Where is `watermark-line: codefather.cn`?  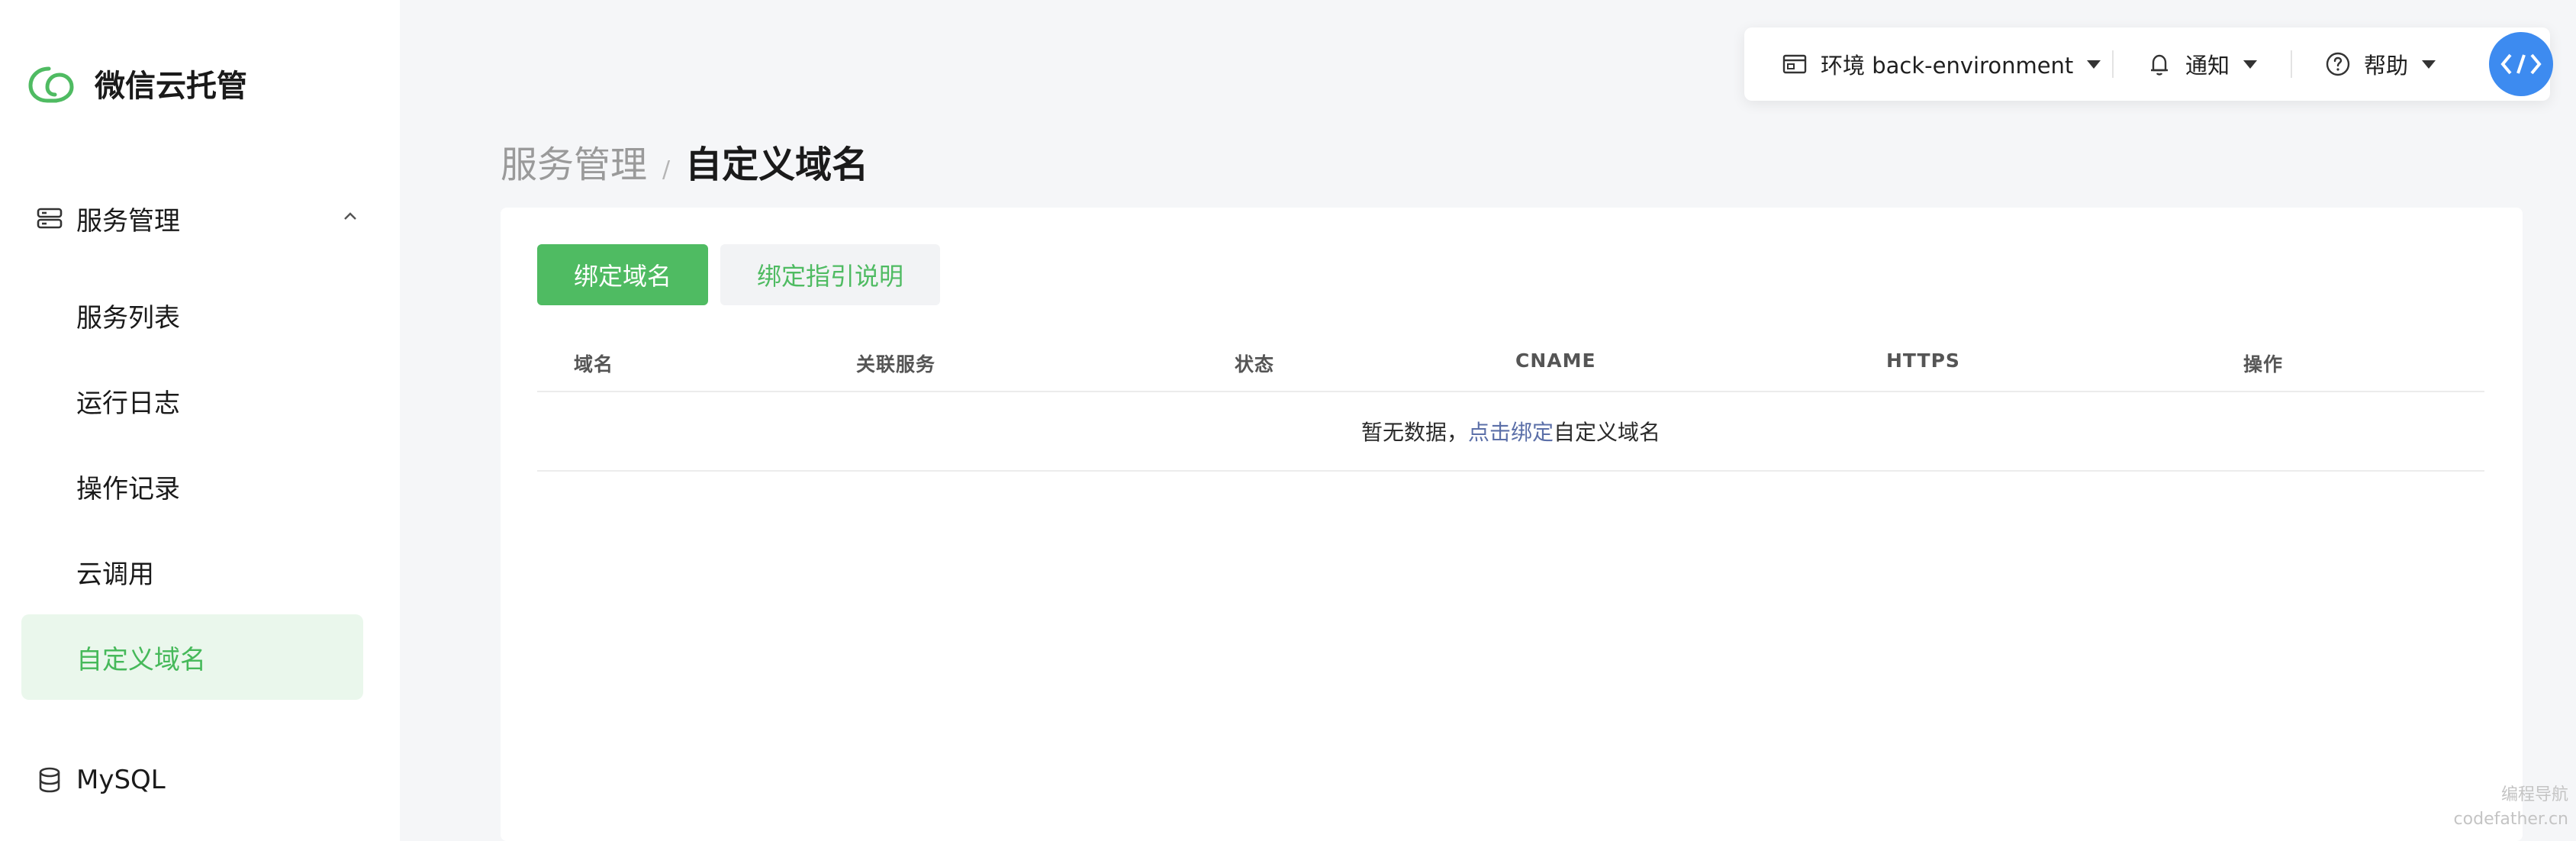
watermark-line: codefather.cn is located at coordinates (2510, 819).